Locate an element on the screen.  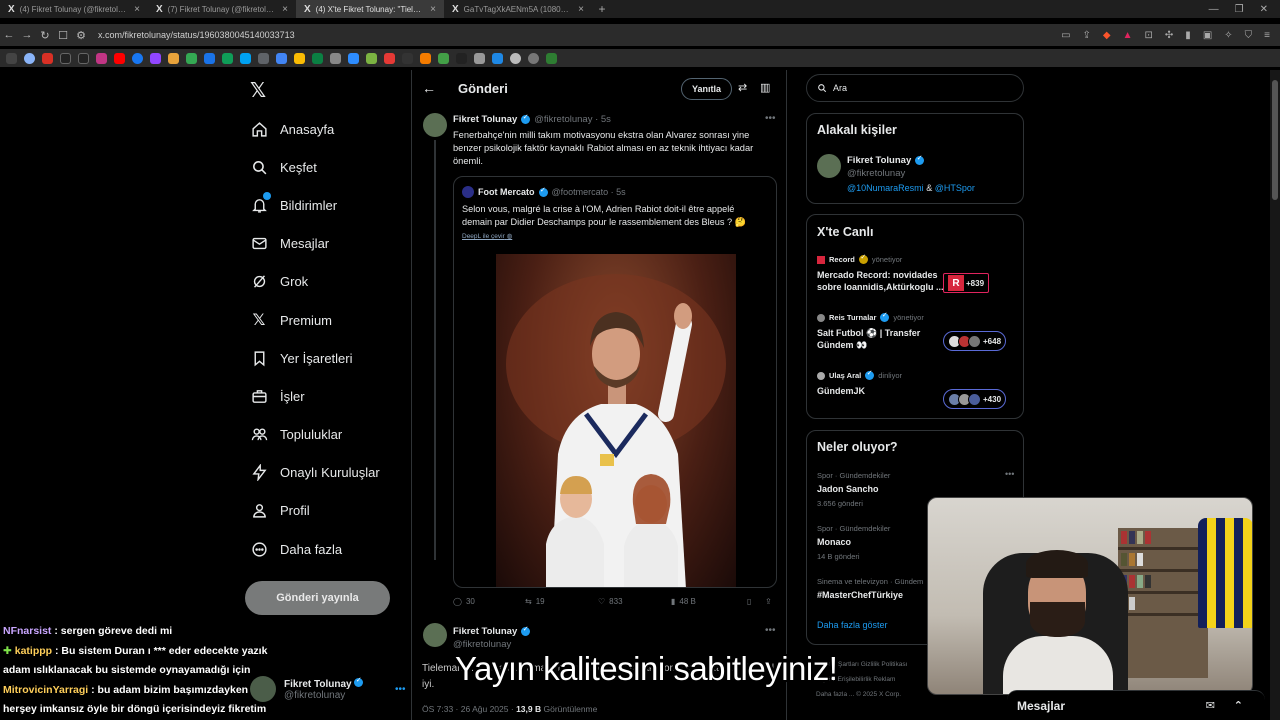
share-action: ⇪ is located at coordinates (768, 601).